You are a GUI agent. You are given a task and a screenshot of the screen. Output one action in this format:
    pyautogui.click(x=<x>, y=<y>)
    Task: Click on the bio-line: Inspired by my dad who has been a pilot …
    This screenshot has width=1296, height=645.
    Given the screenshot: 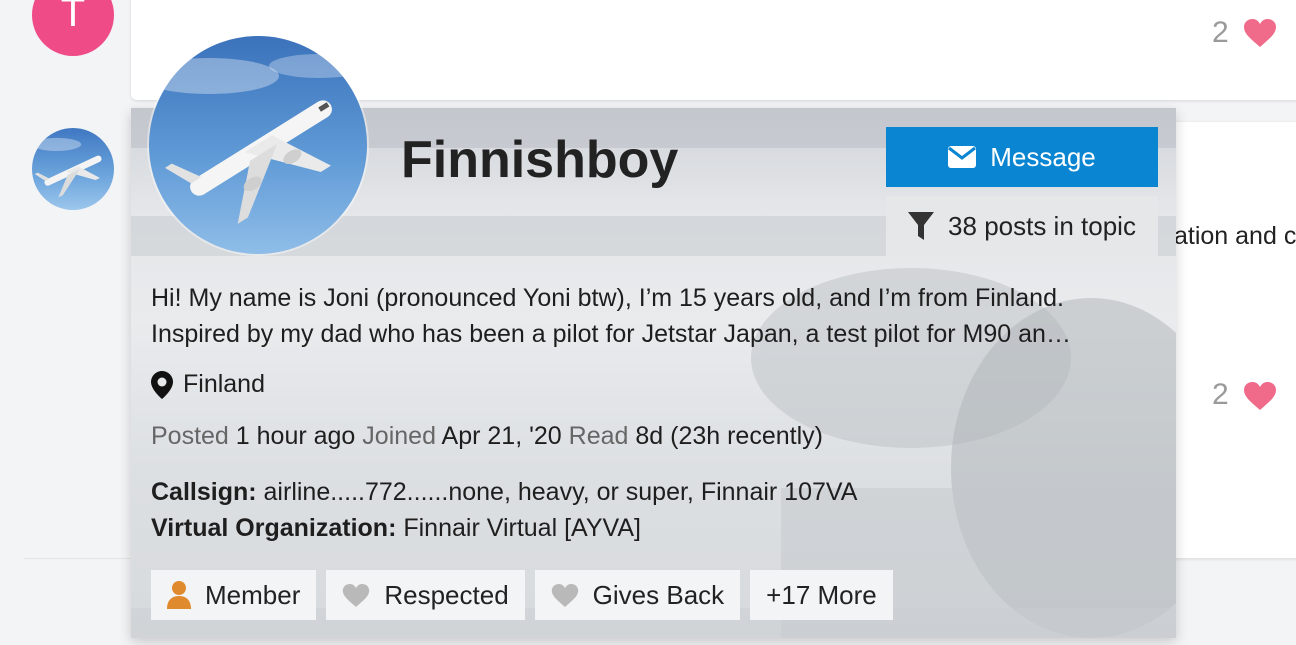 What is the action you would take?
    pyautogui.click(x=611, y=334)
    